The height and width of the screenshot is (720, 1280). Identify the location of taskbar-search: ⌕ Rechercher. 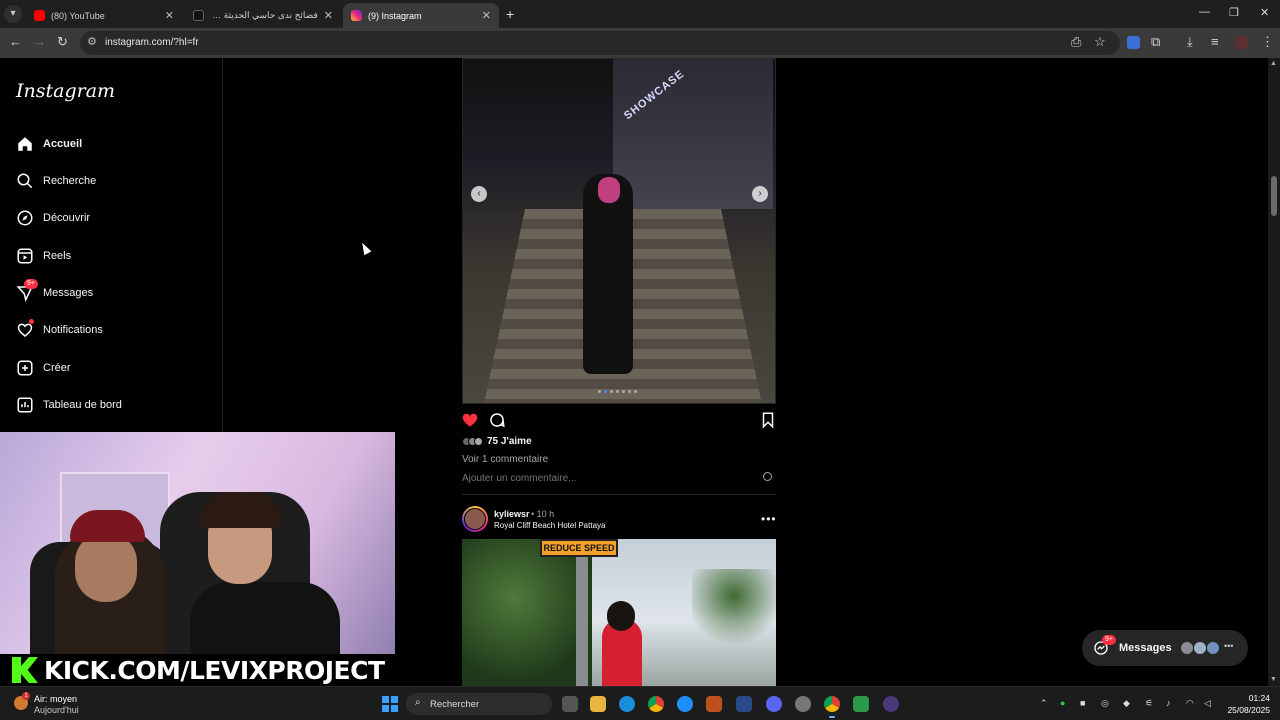
(479, 704).